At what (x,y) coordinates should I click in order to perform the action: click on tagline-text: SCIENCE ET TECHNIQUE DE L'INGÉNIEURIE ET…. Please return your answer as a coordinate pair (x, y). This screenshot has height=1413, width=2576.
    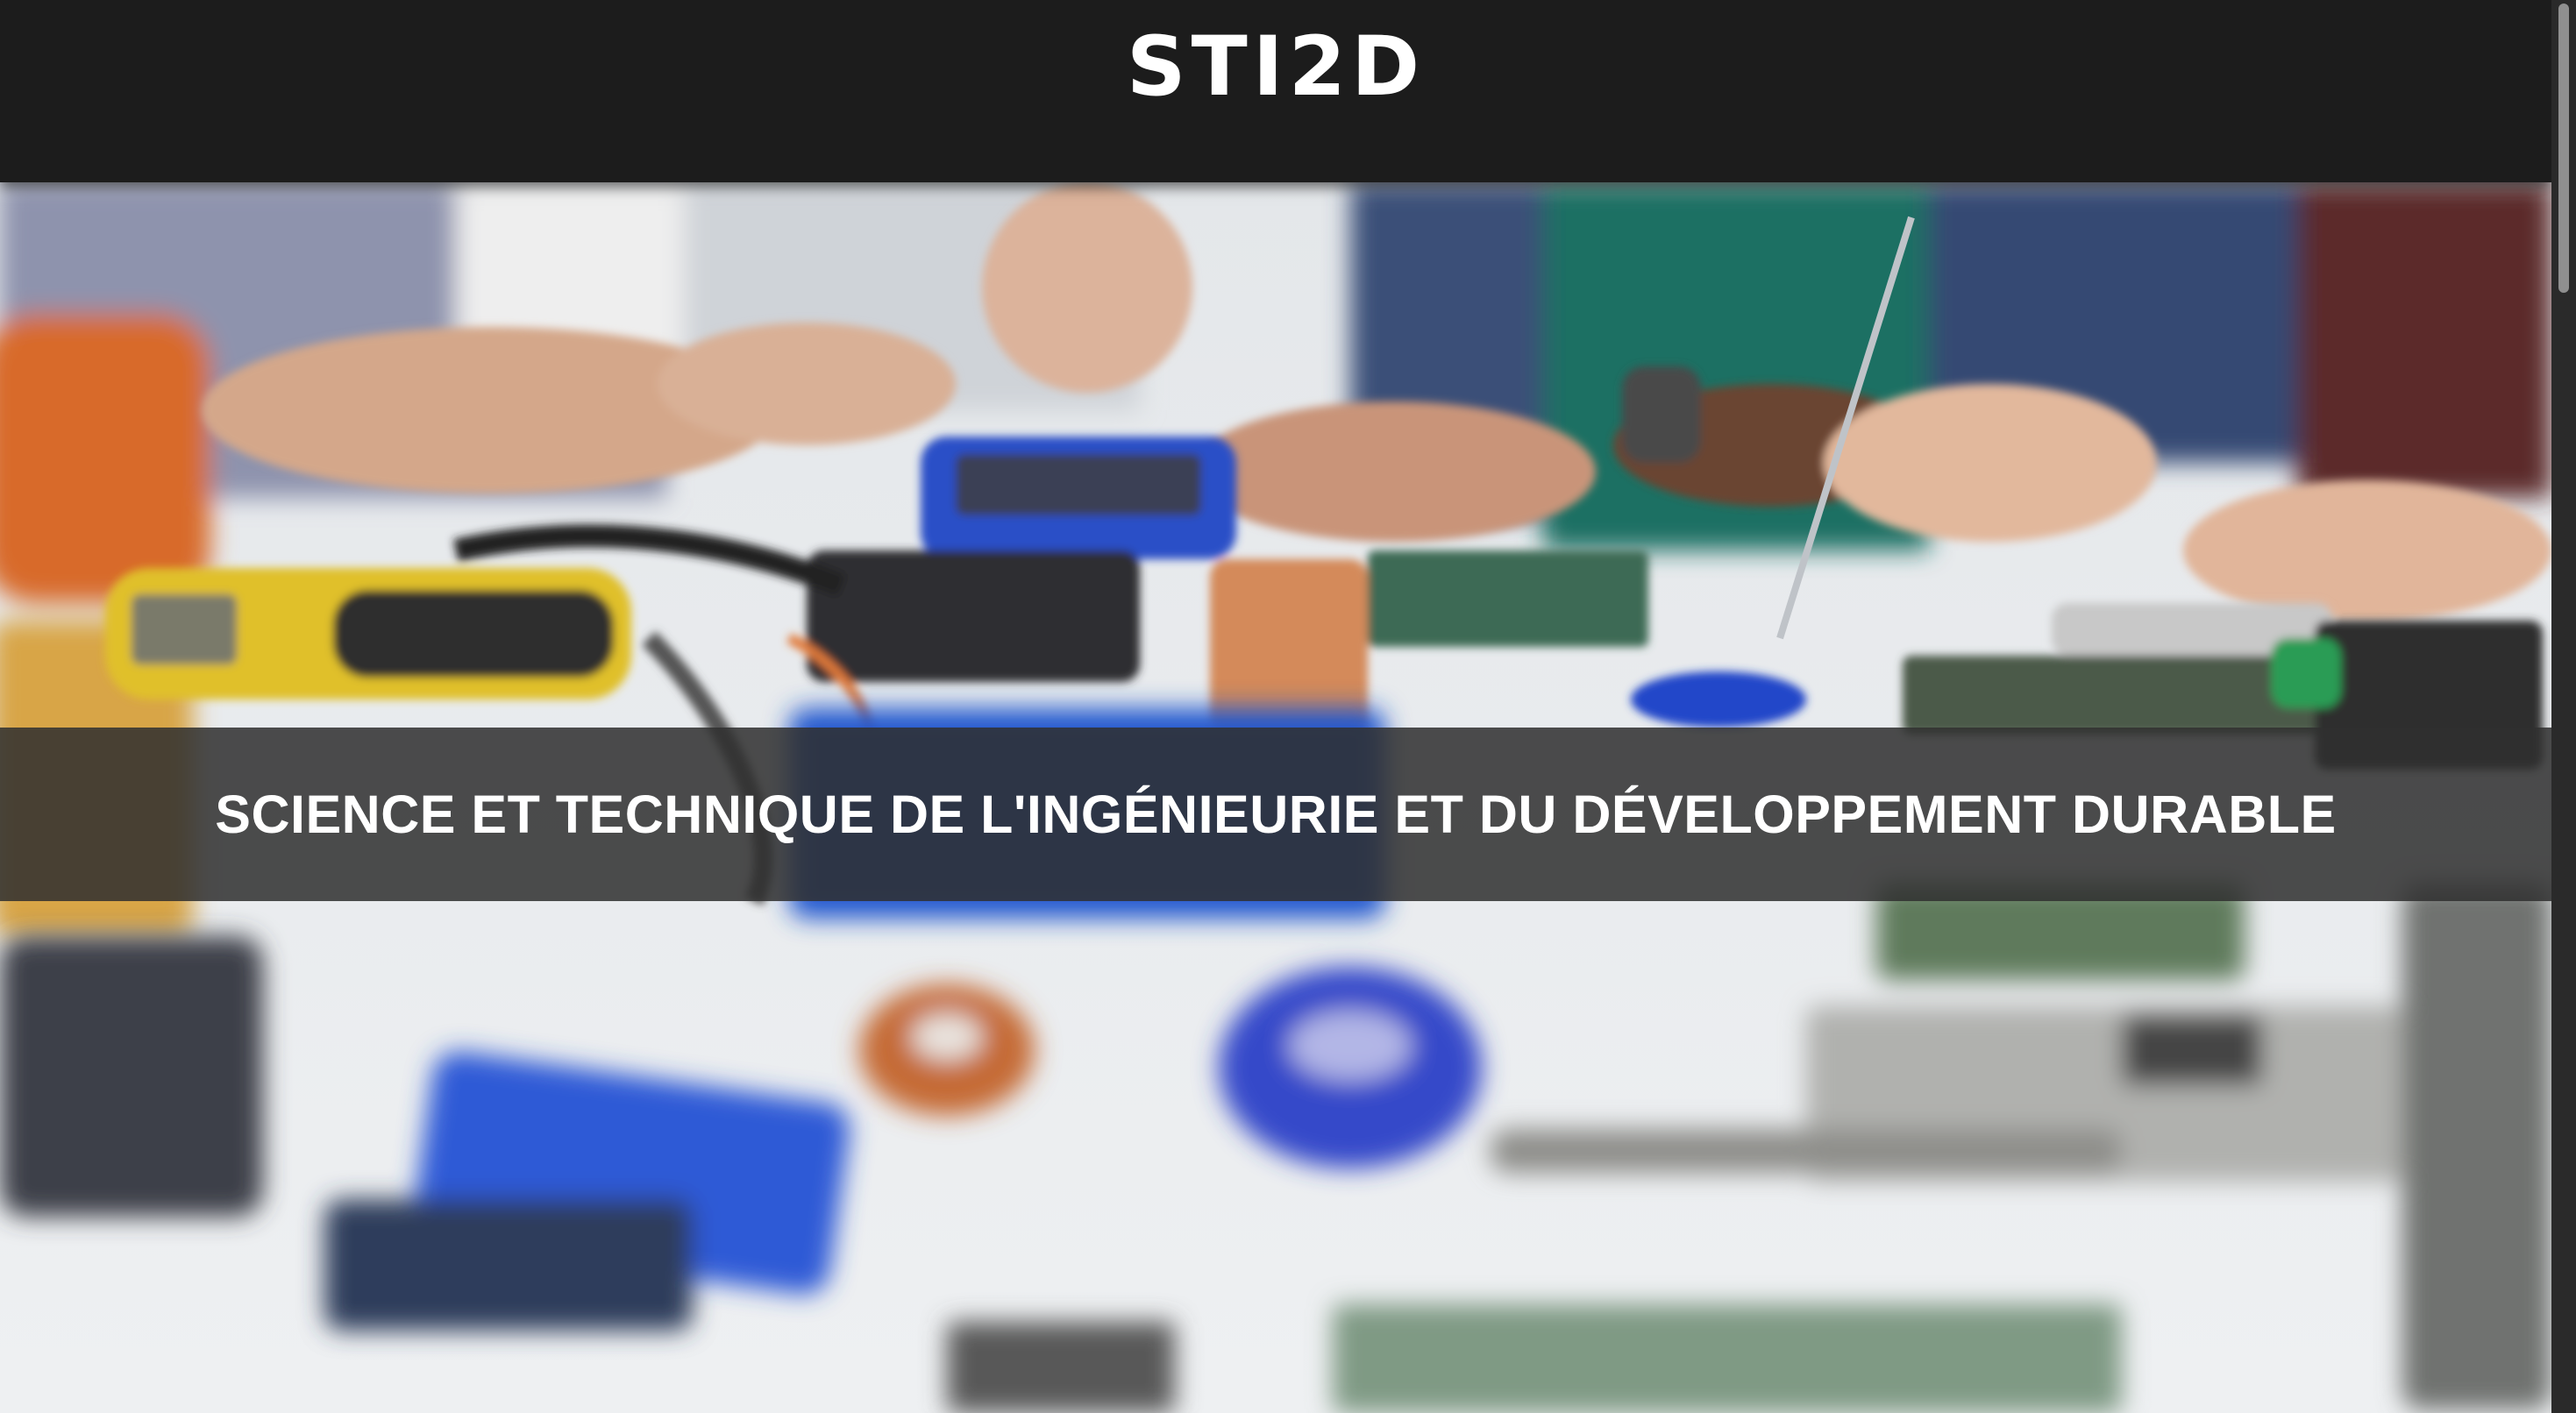
    Looking at the image, I should click on (1276, 814).